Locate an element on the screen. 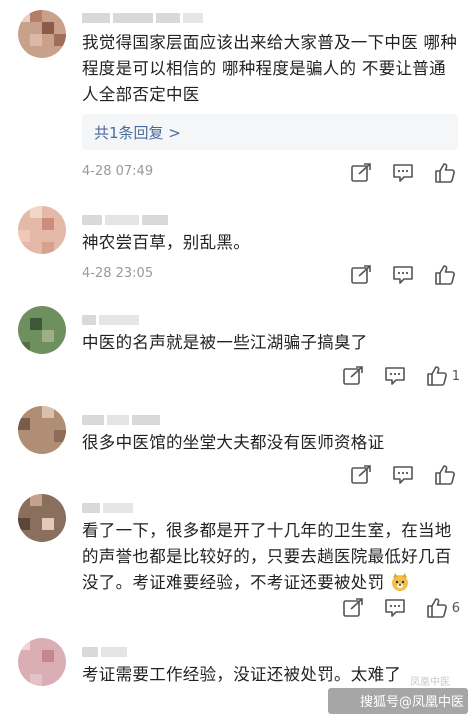  like-button: 1 is located at coordinates (443, 376).